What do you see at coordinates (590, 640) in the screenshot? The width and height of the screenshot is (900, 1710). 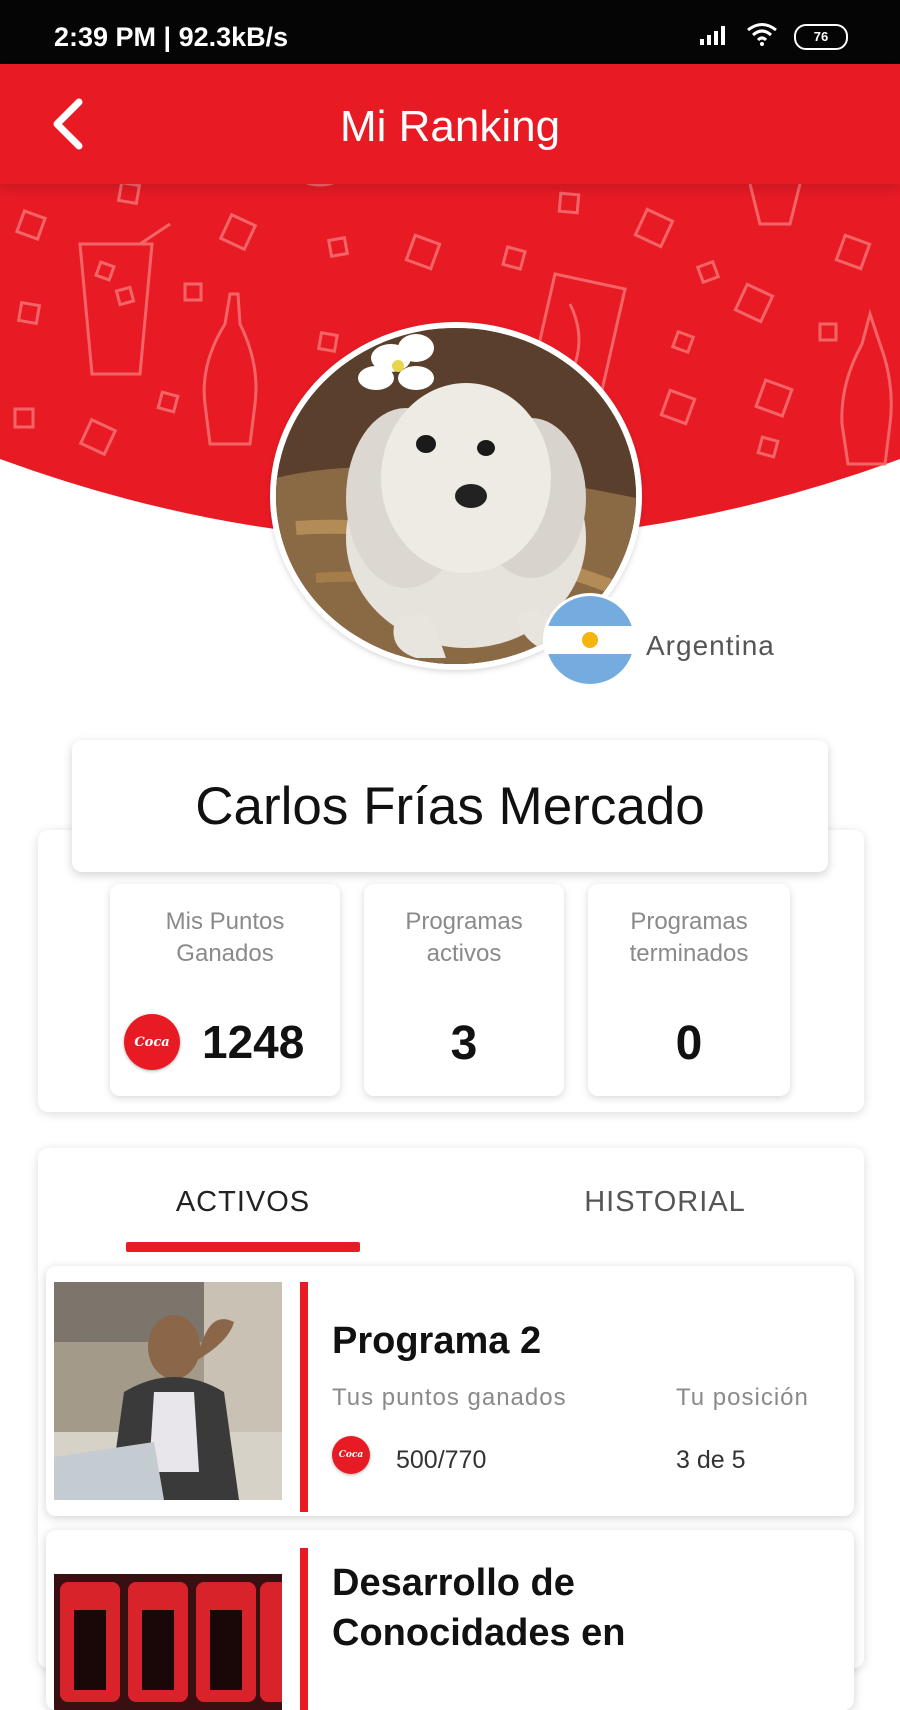 I see `argentina-flag-icon` at bounding box center [590, 640].